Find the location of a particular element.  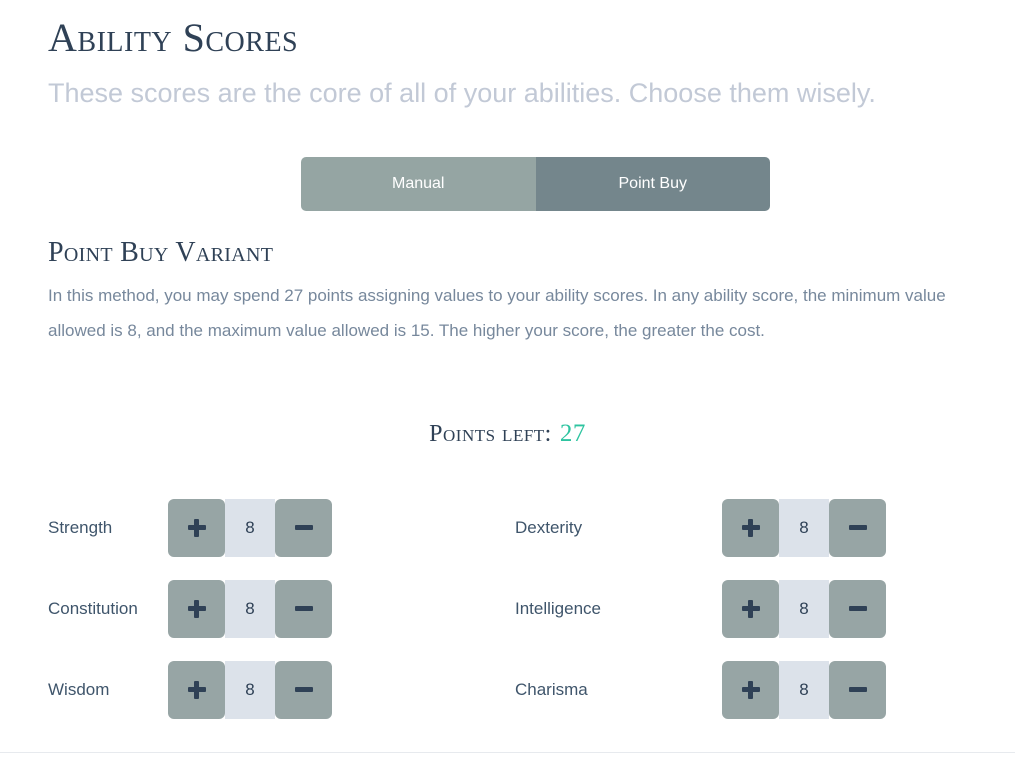

ability-label-constitution: Constitution is located at coordinates (93, 608).